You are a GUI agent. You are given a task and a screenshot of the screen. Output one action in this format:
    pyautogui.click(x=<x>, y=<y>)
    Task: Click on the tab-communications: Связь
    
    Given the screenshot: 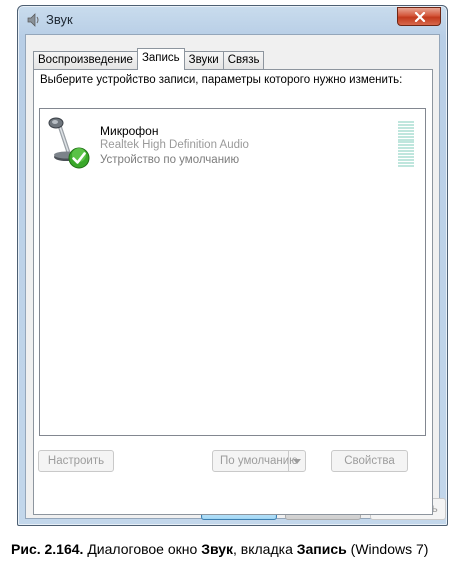 What is the action you would take?
    pyautogui.click(x=243, y=60)
    